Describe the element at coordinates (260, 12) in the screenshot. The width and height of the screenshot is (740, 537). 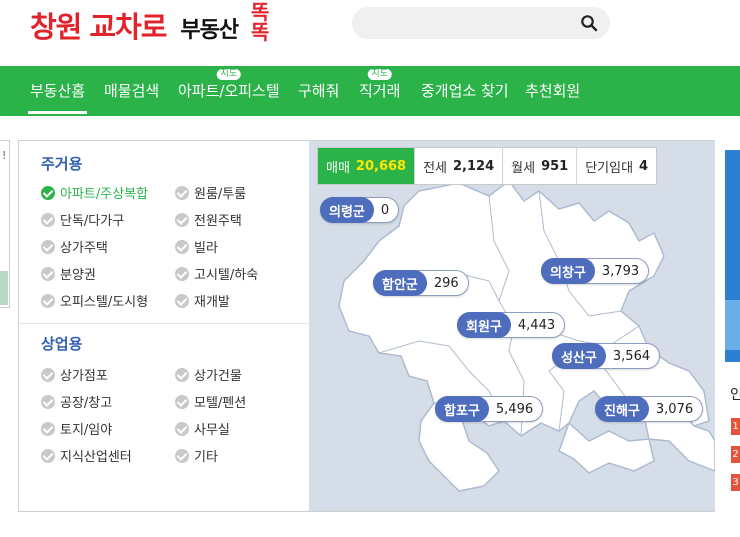
I see `logo-ttok-1: 똑` at that location.